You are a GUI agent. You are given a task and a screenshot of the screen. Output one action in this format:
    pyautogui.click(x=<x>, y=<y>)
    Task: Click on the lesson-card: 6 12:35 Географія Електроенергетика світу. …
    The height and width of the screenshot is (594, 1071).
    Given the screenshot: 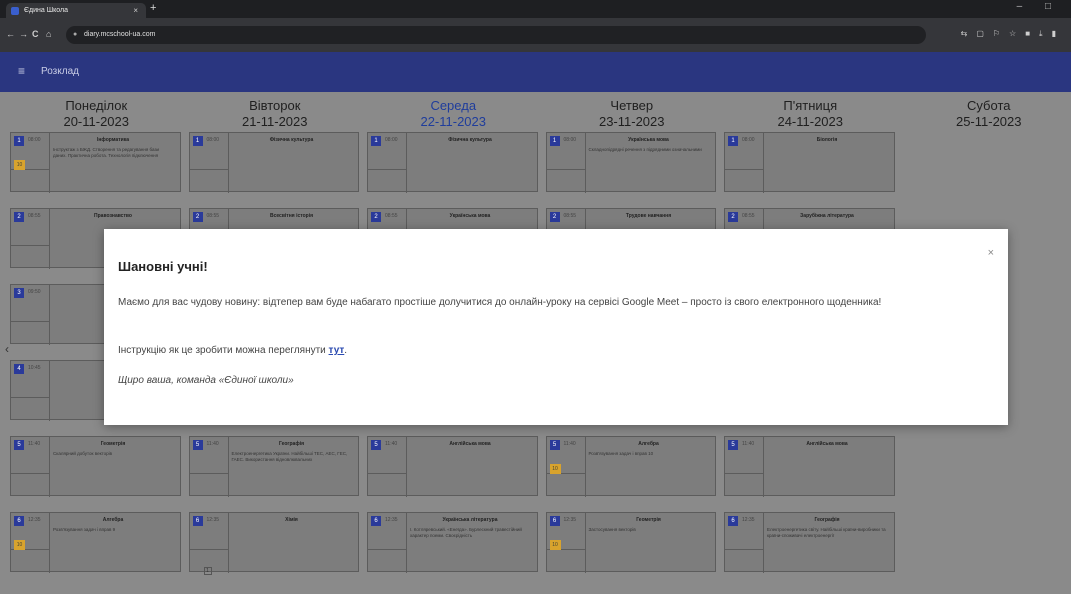 What is the action you would take?
    pyautogui.click(x=809, y=542)
    